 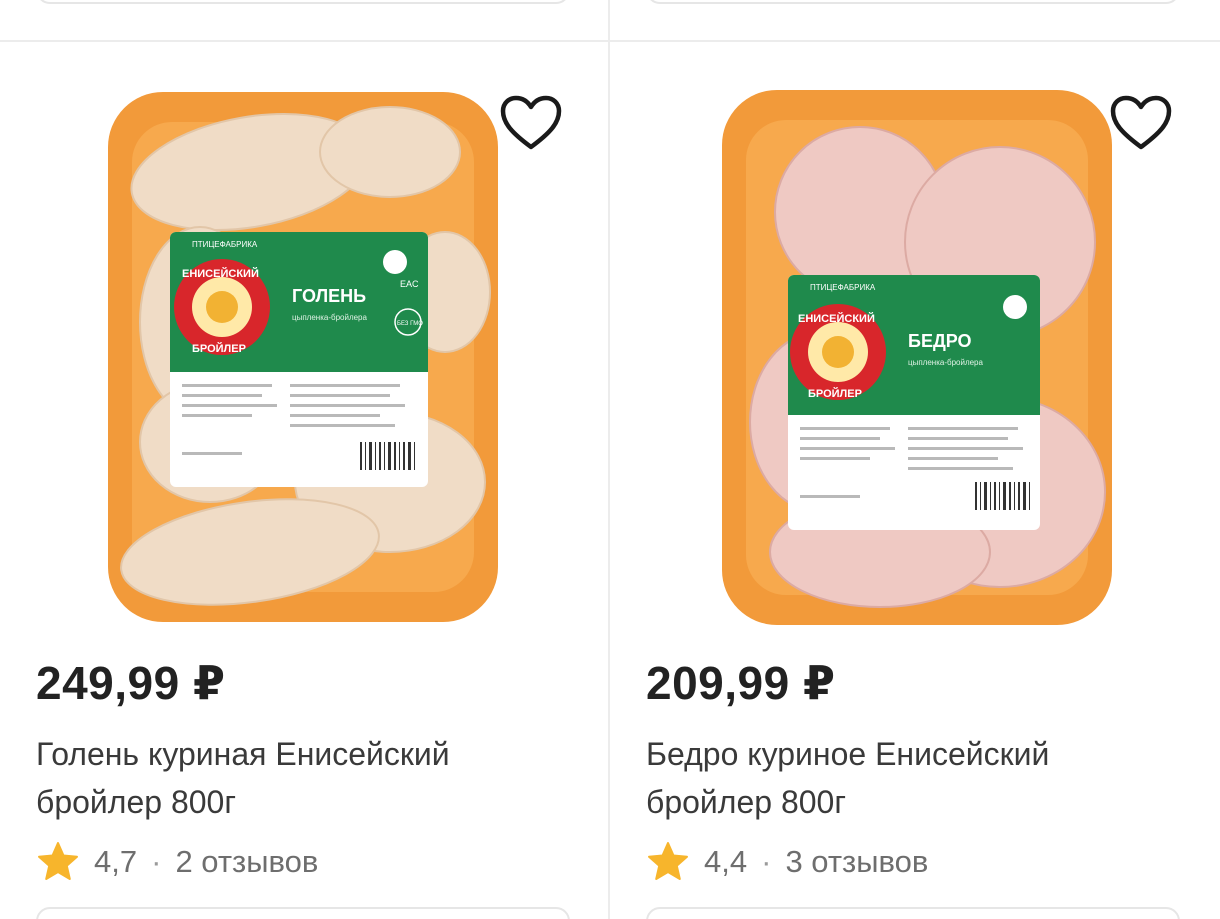 What do you see at coordinates (857, 861) in the screenshot?
I see `reviews-count: 3 отзывов` at bounding box center [857, 861].